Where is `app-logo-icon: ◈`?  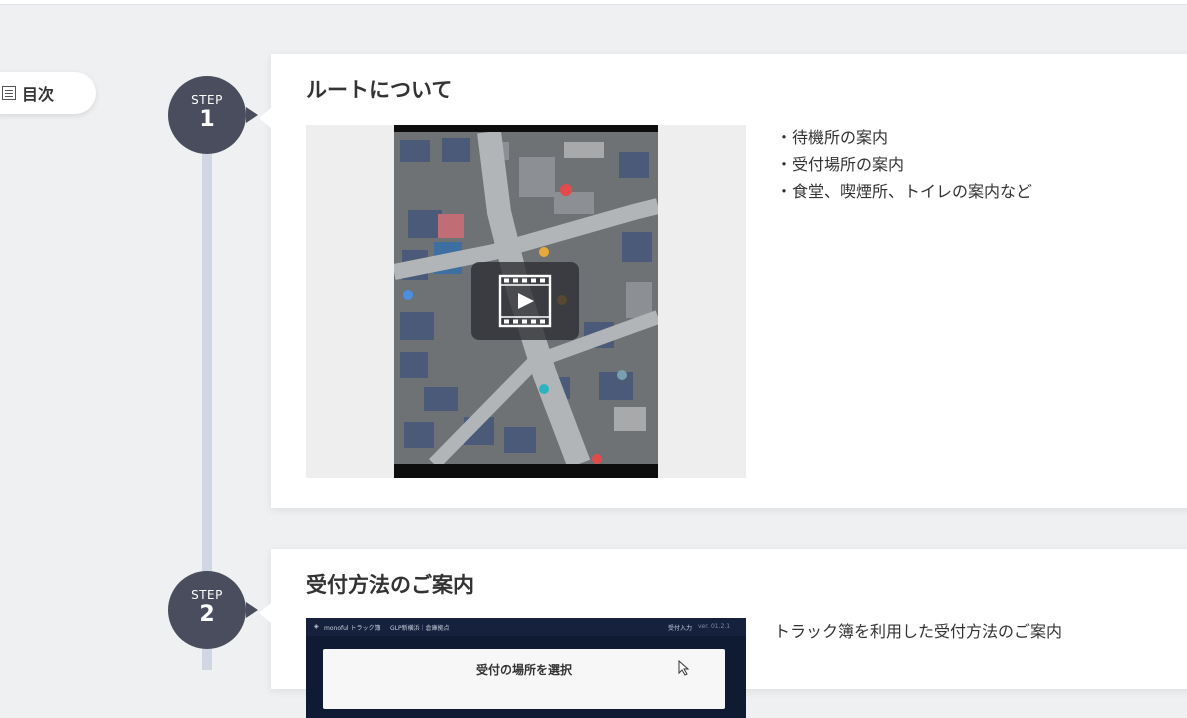
app-logo-icon: ◈ is located at coordinates (316, 626).